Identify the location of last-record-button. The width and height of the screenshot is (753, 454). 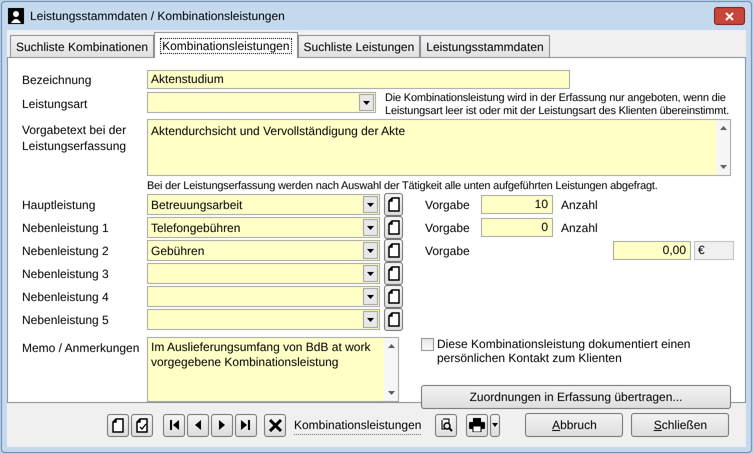
(246, 425).